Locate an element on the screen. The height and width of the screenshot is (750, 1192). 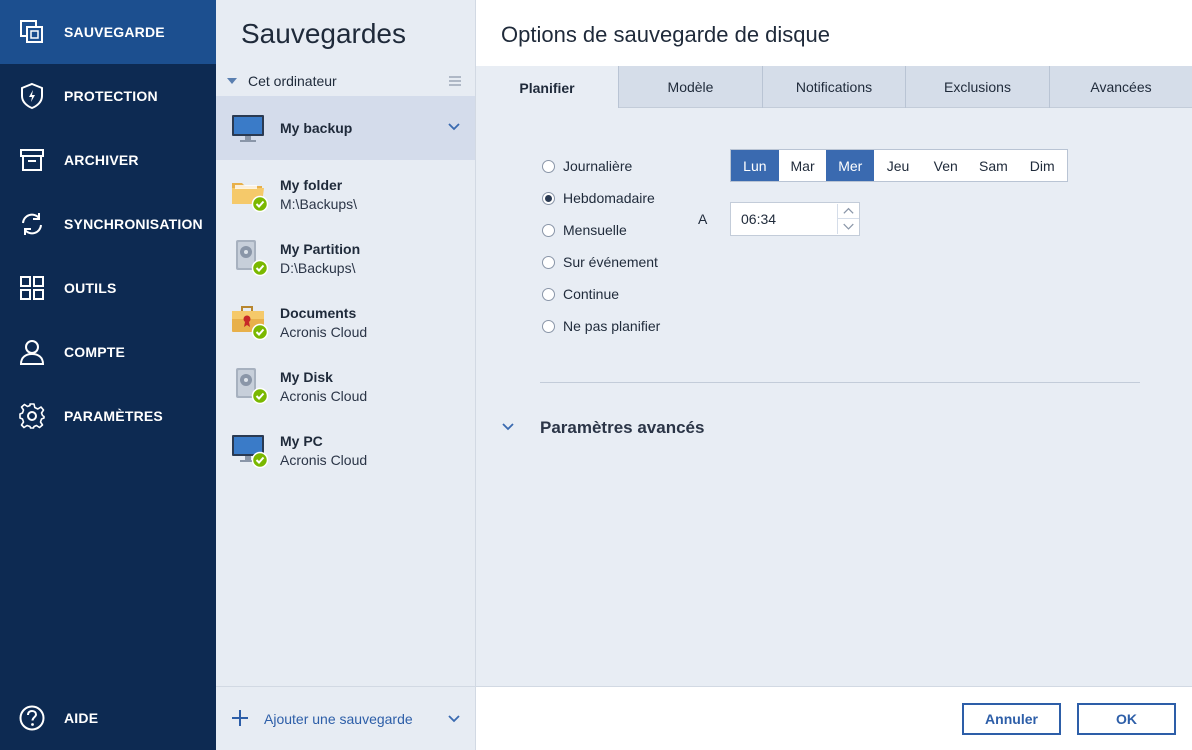
nav-label: PARAMÈTRES is located at coordinates (113, 416).